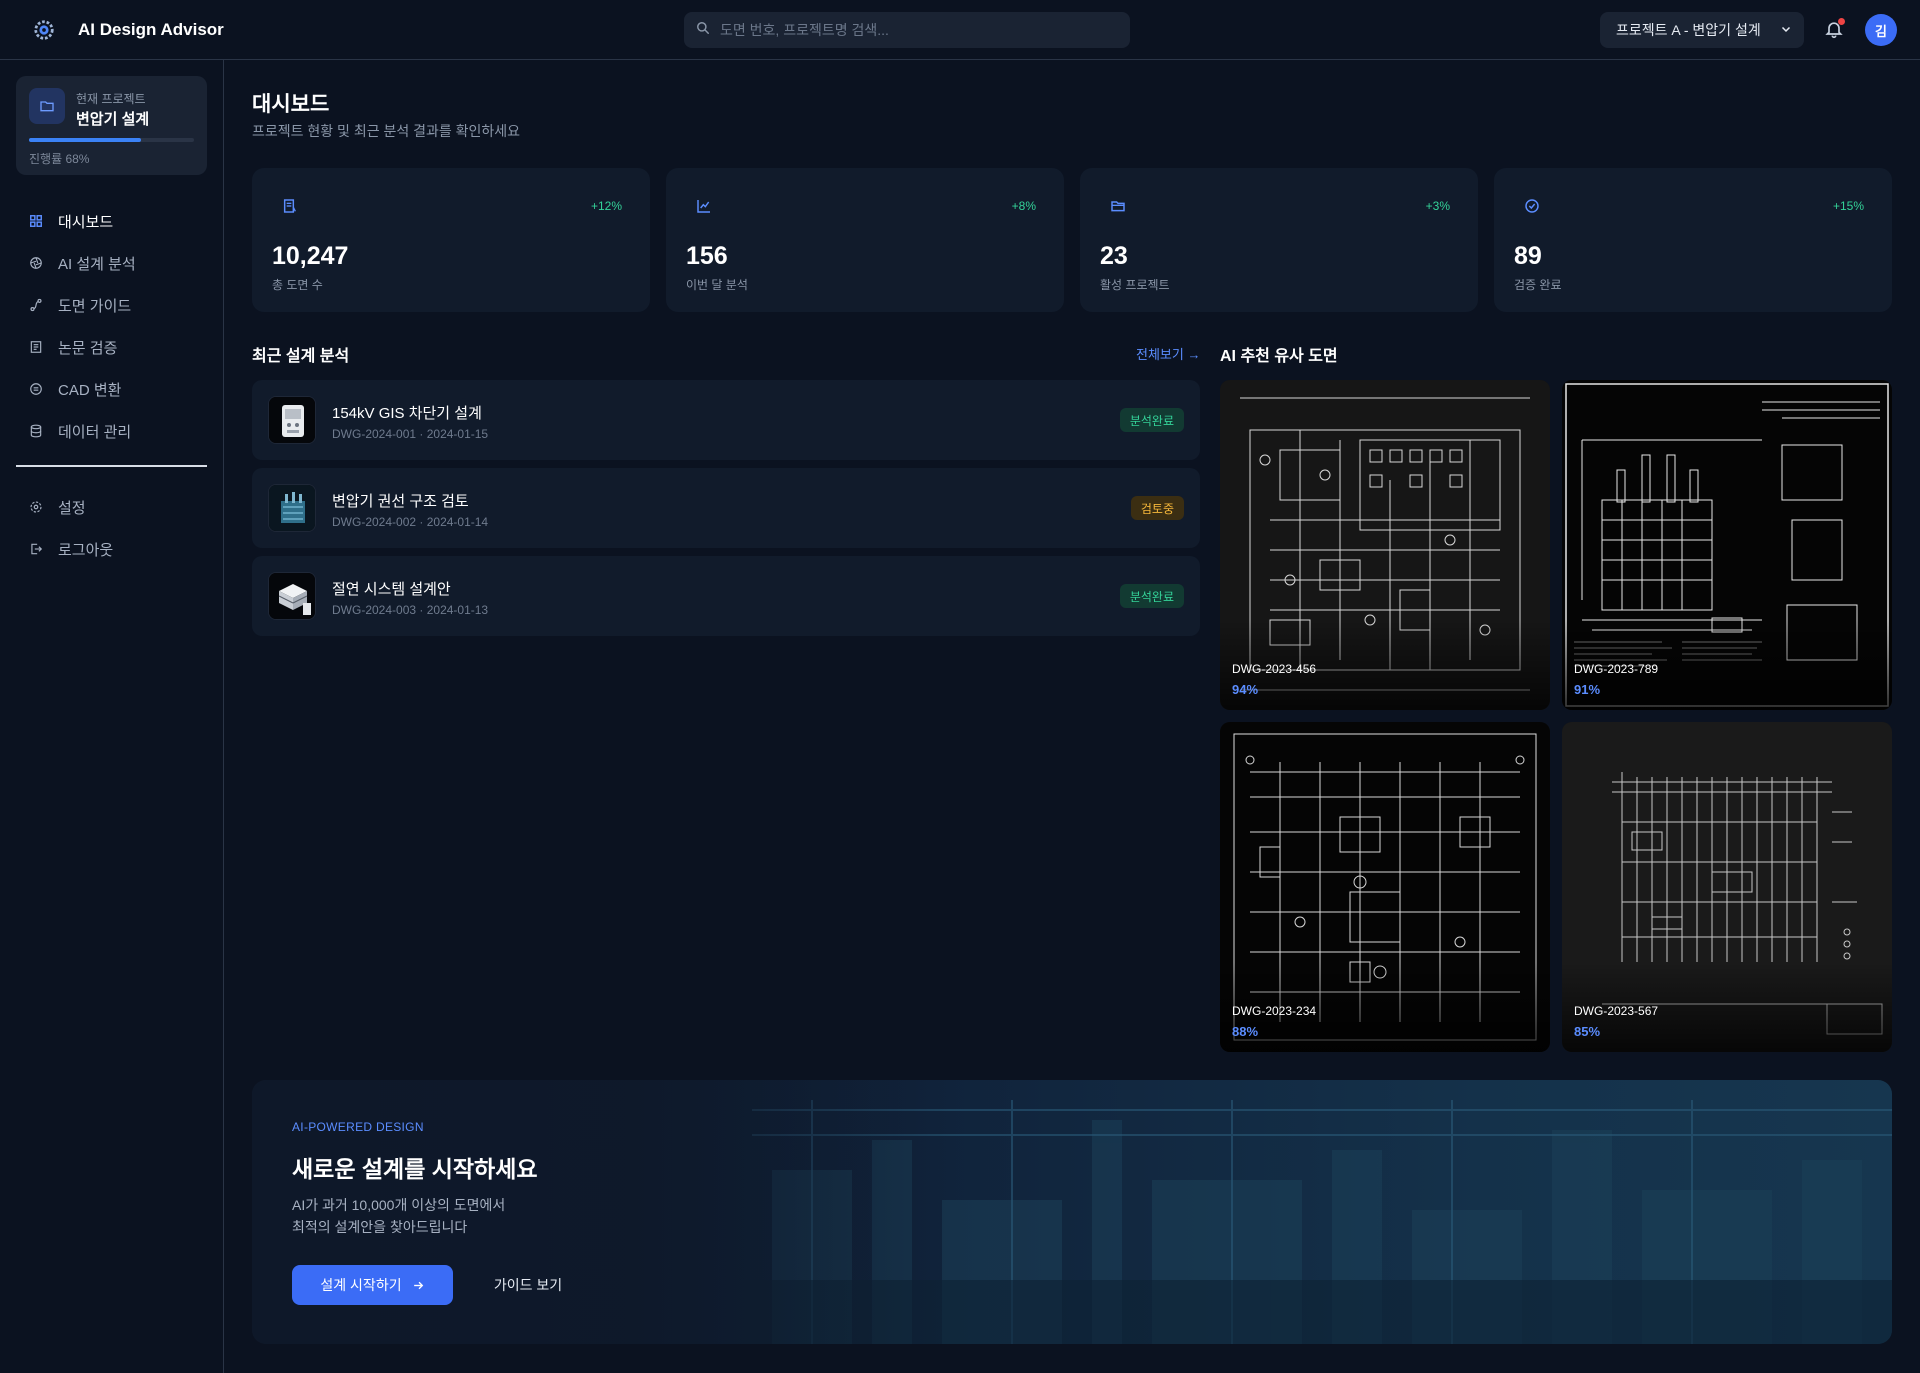 The width and height of the screenshot is (1920, 1373). Describe the element at coordinates (528, 1285) in the screenshot. I see `view-guide-button: 가이드 보기` at that location.